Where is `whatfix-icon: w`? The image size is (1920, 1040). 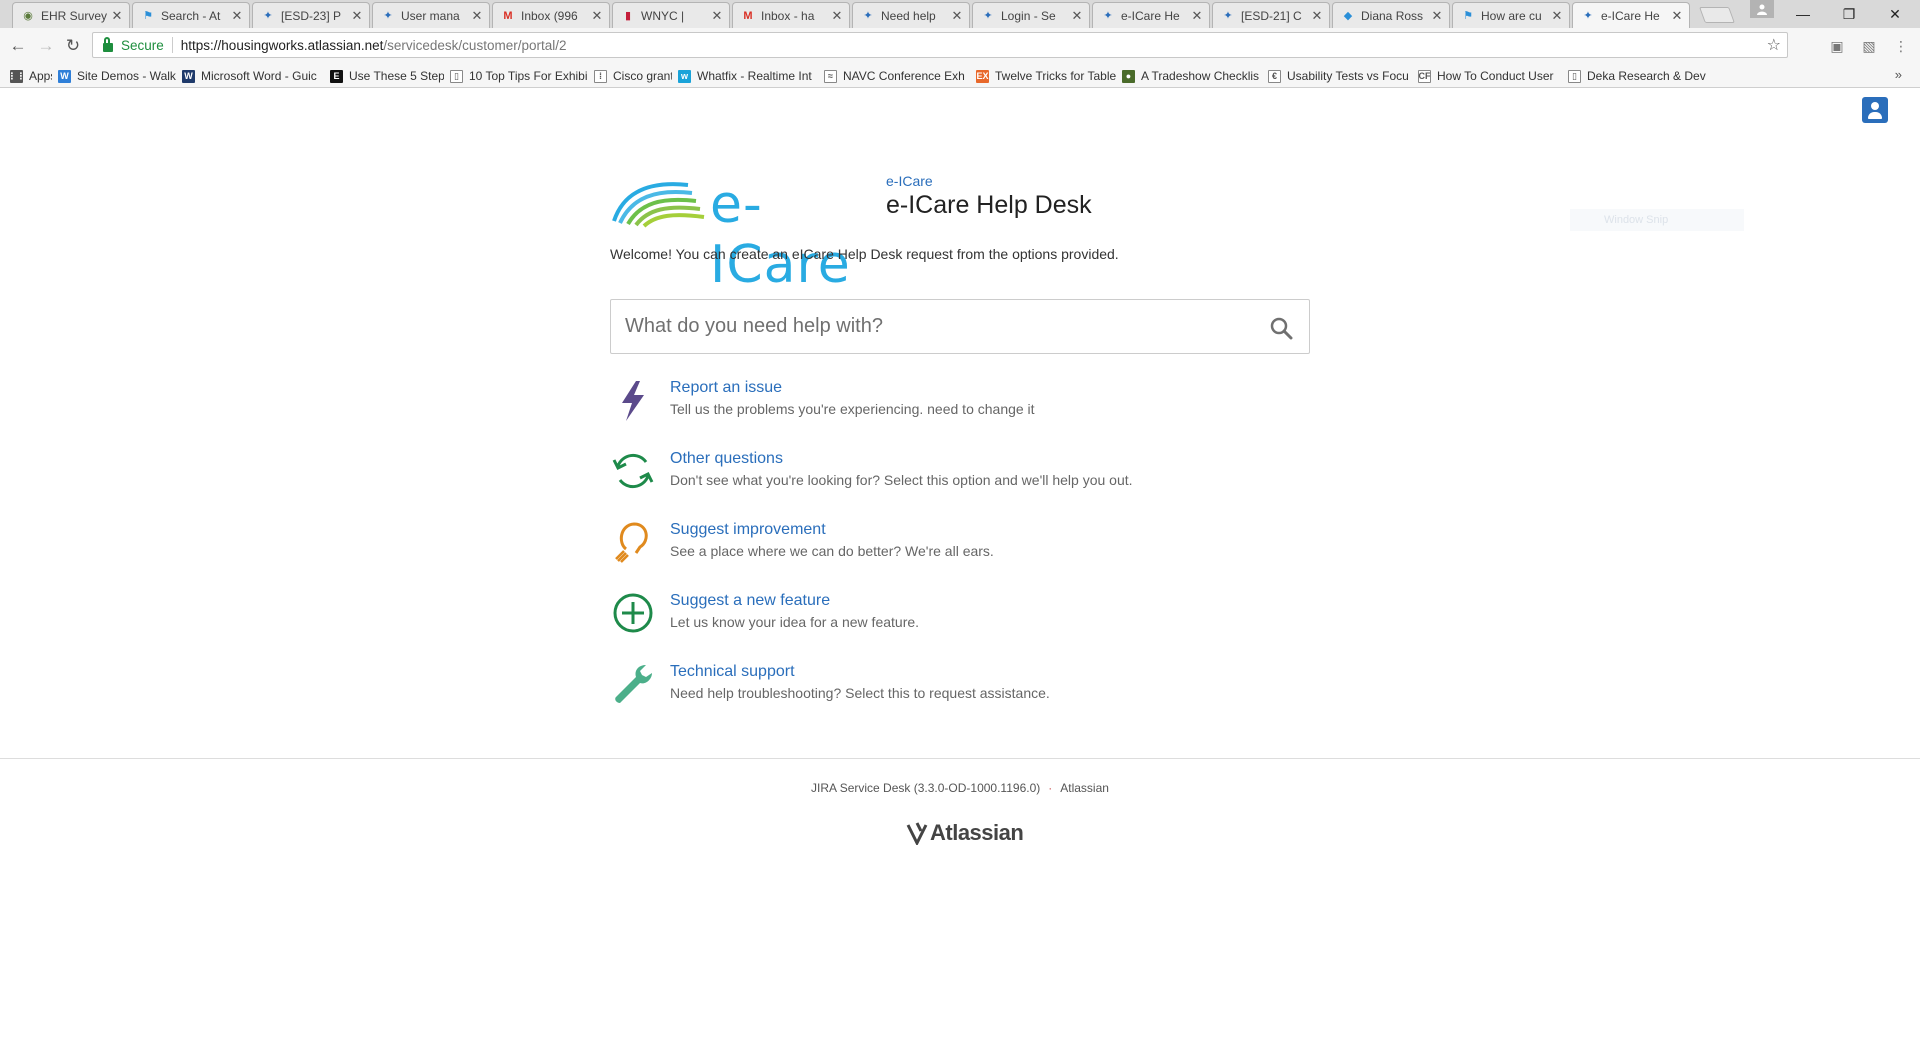 whatfix-icon: w is located at coordinates (684, 76).